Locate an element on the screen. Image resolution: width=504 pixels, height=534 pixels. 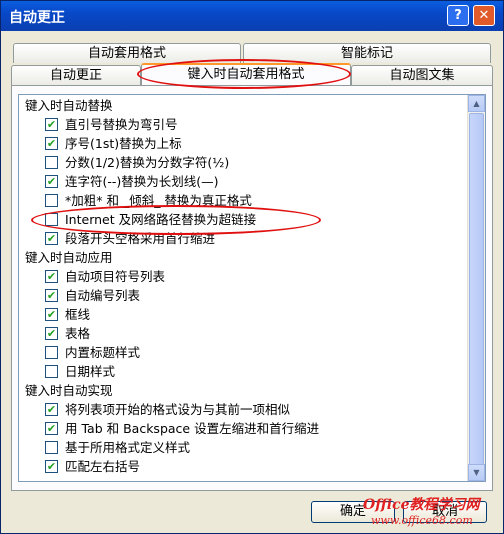
option-label: 基于所用格式定义样式 is located at coordinates (128, 447).